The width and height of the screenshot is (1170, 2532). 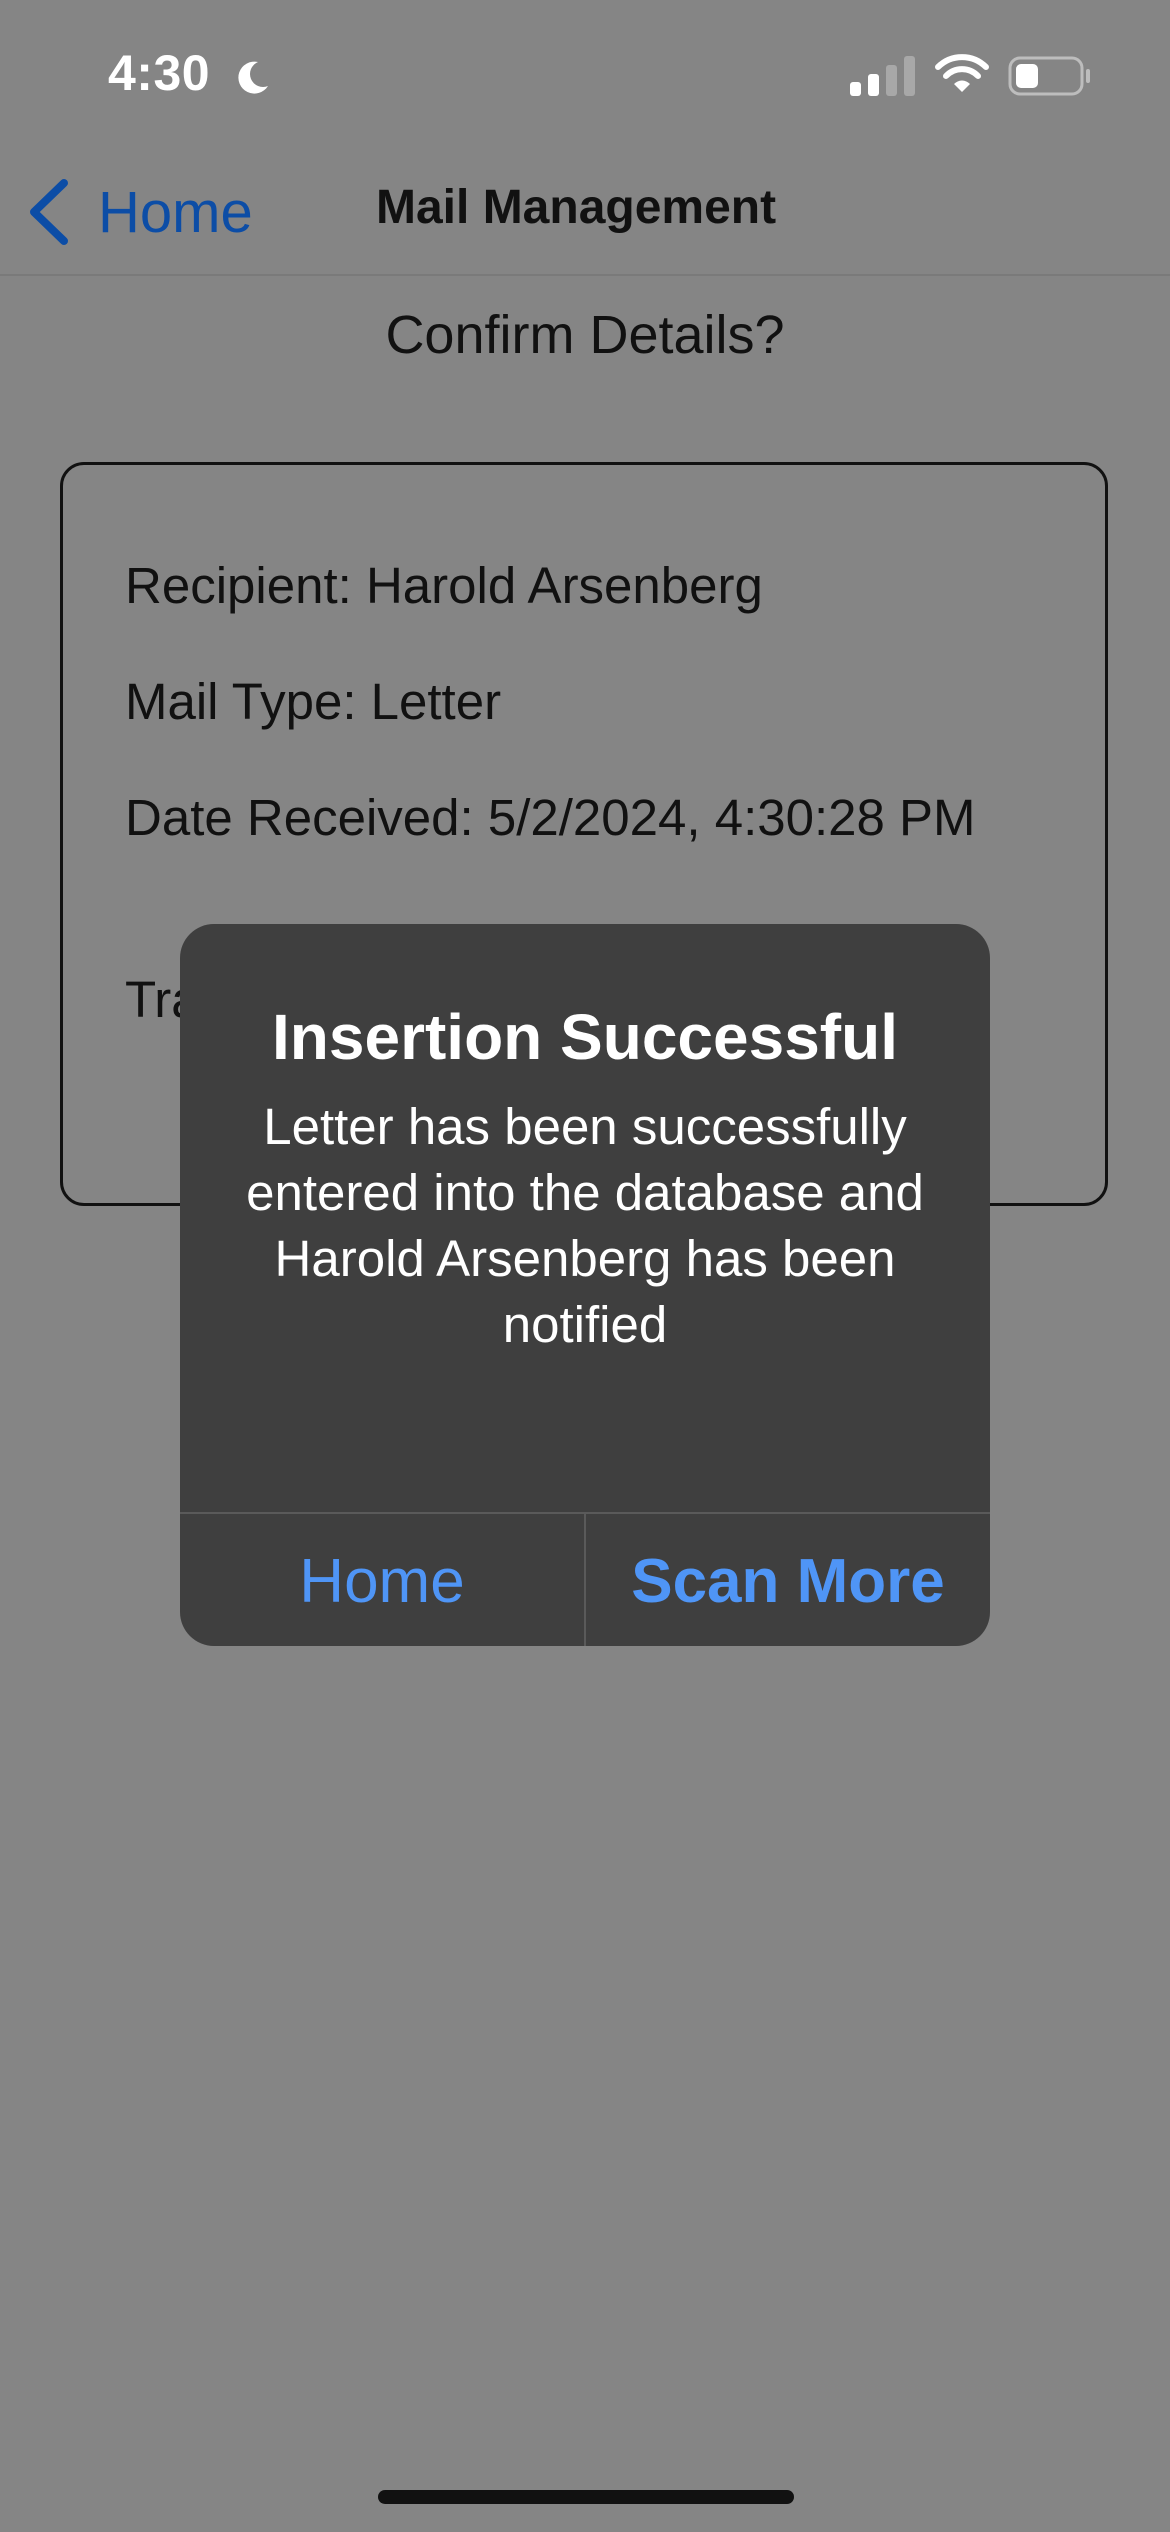 What do you see at coordinates (444, 585) in the screenshot?
I see `recipient-detail: Recipient: Harold Arsenberg` at bounding box center [444, 585].